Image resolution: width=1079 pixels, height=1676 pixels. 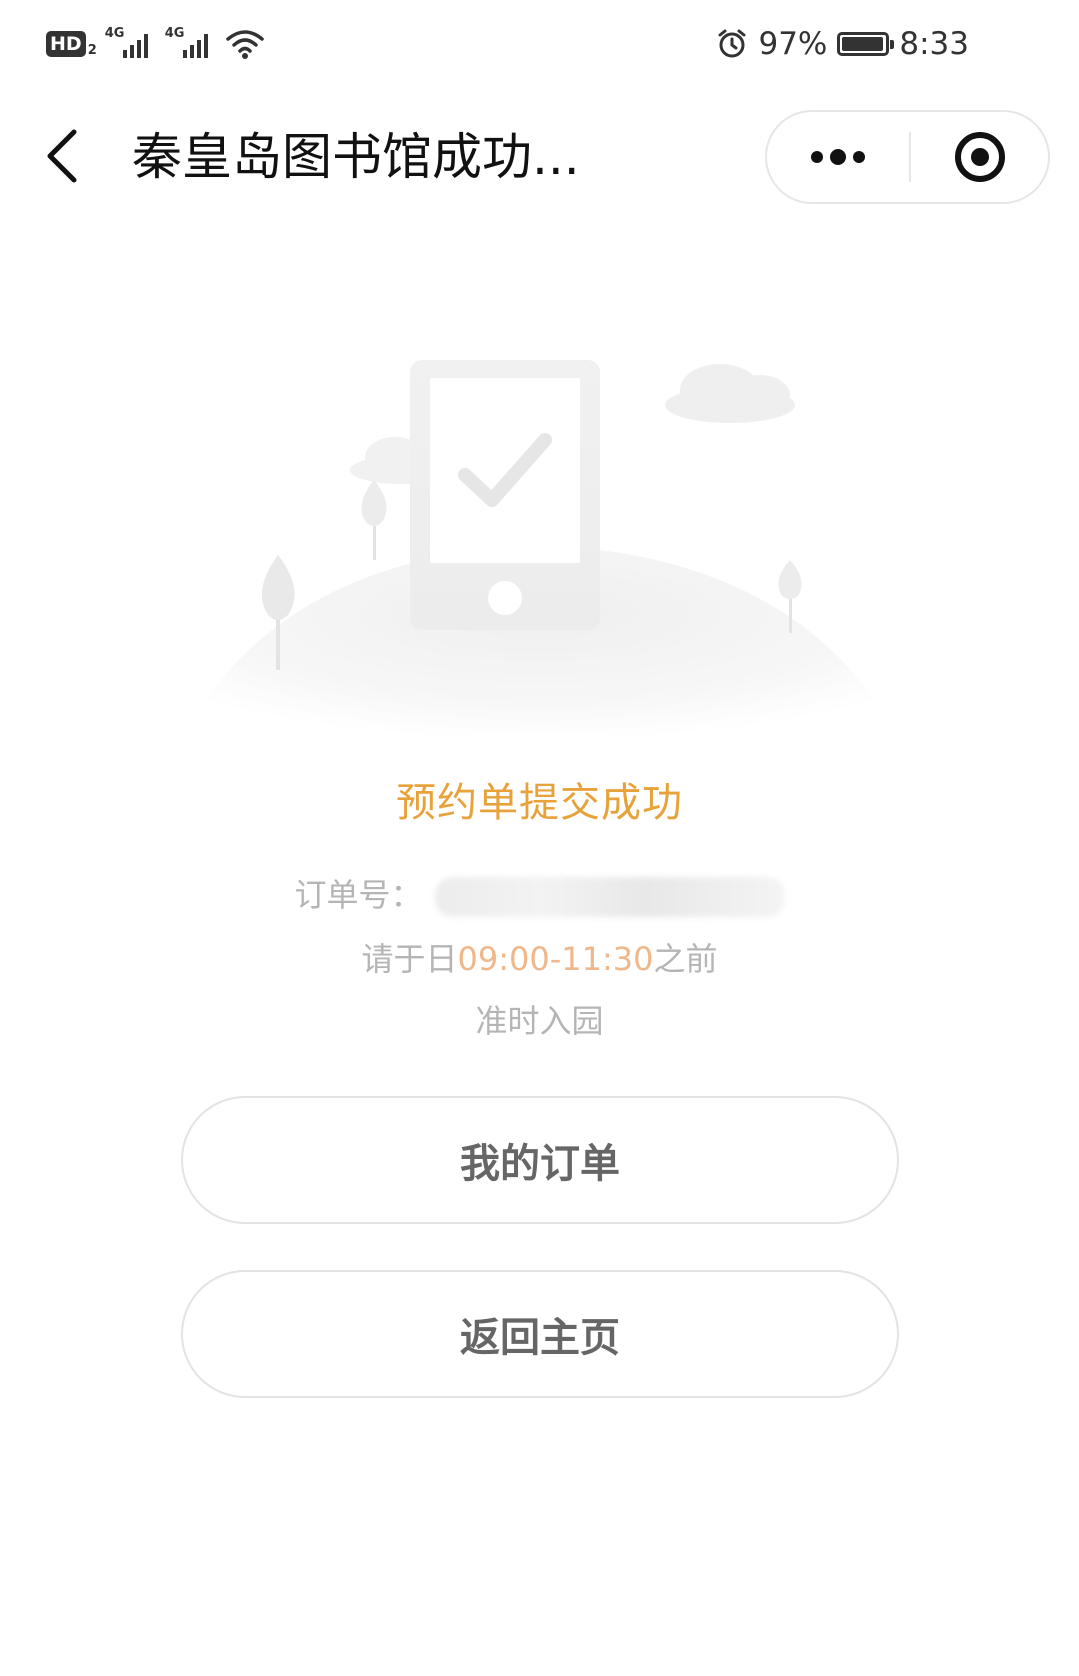 What do you see at coordinates (374, 520) in the screenshot?
I see `tree-icon-mid` at bounding box center [374, 520].